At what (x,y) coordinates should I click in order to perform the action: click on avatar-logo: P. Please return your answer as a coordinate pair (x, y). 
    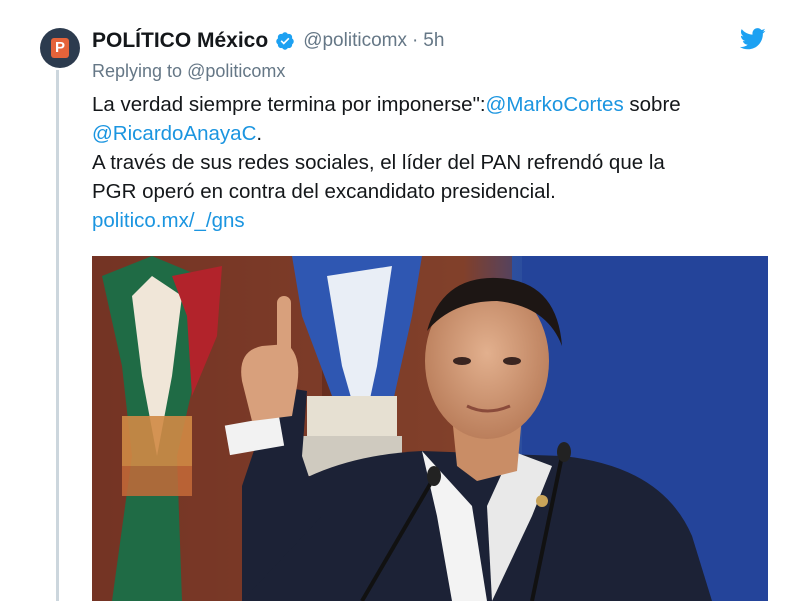
    Looking at the image, I should click on (60, 48).